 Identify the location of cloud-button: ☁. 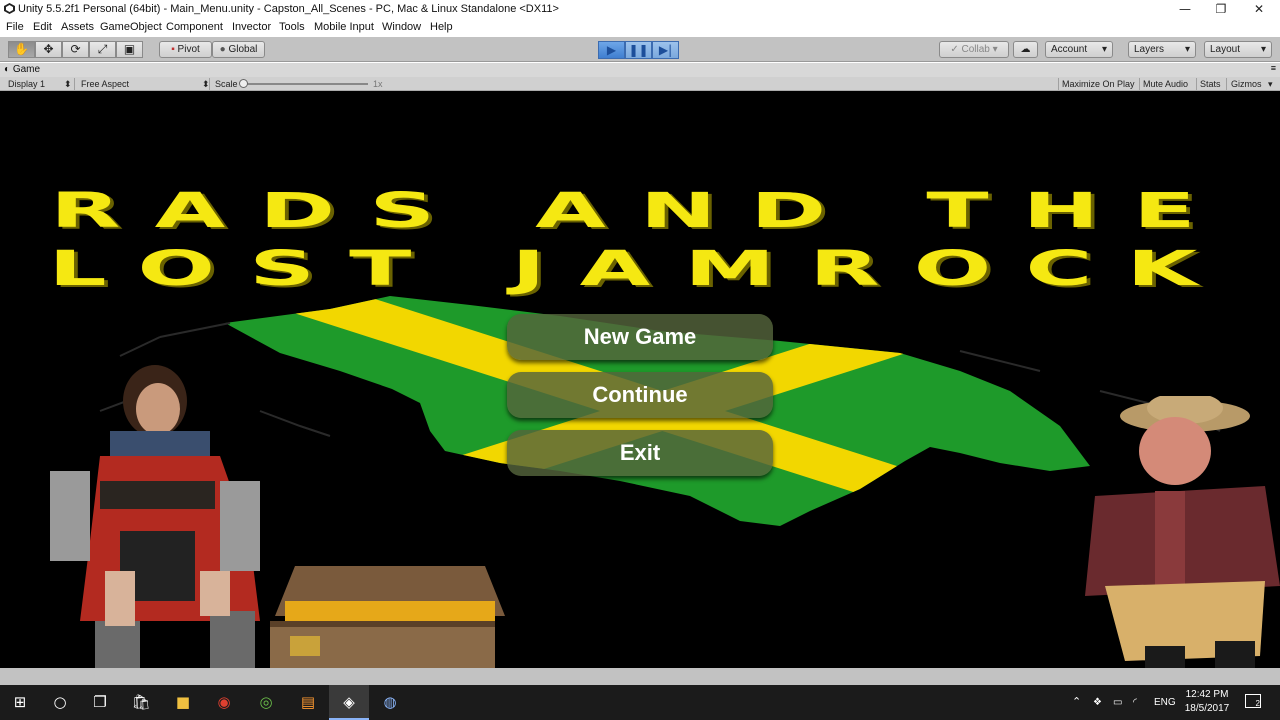
(1025, 49).